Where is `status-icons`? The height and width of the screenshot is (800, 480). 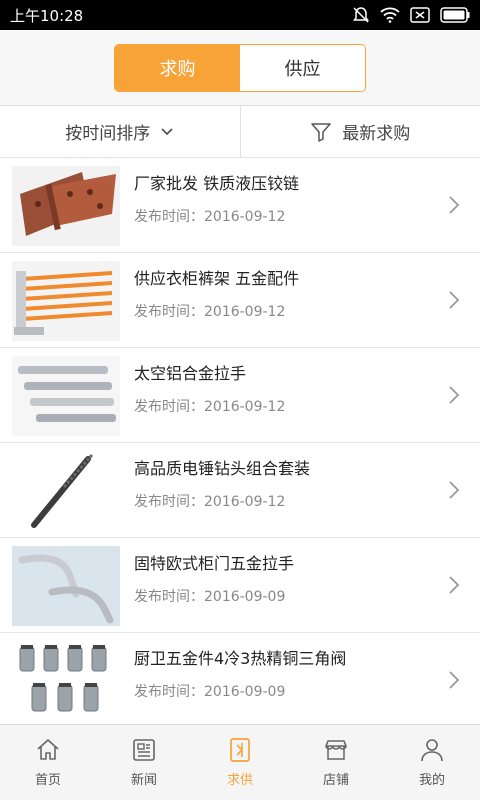 status-icons is located at coordinates (411, 15).